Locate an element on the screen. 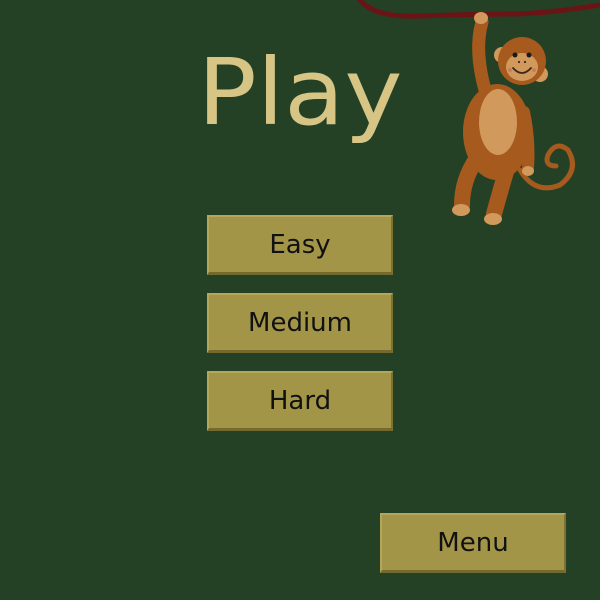  hard-button: Hard is located at coordinates (300, 401).